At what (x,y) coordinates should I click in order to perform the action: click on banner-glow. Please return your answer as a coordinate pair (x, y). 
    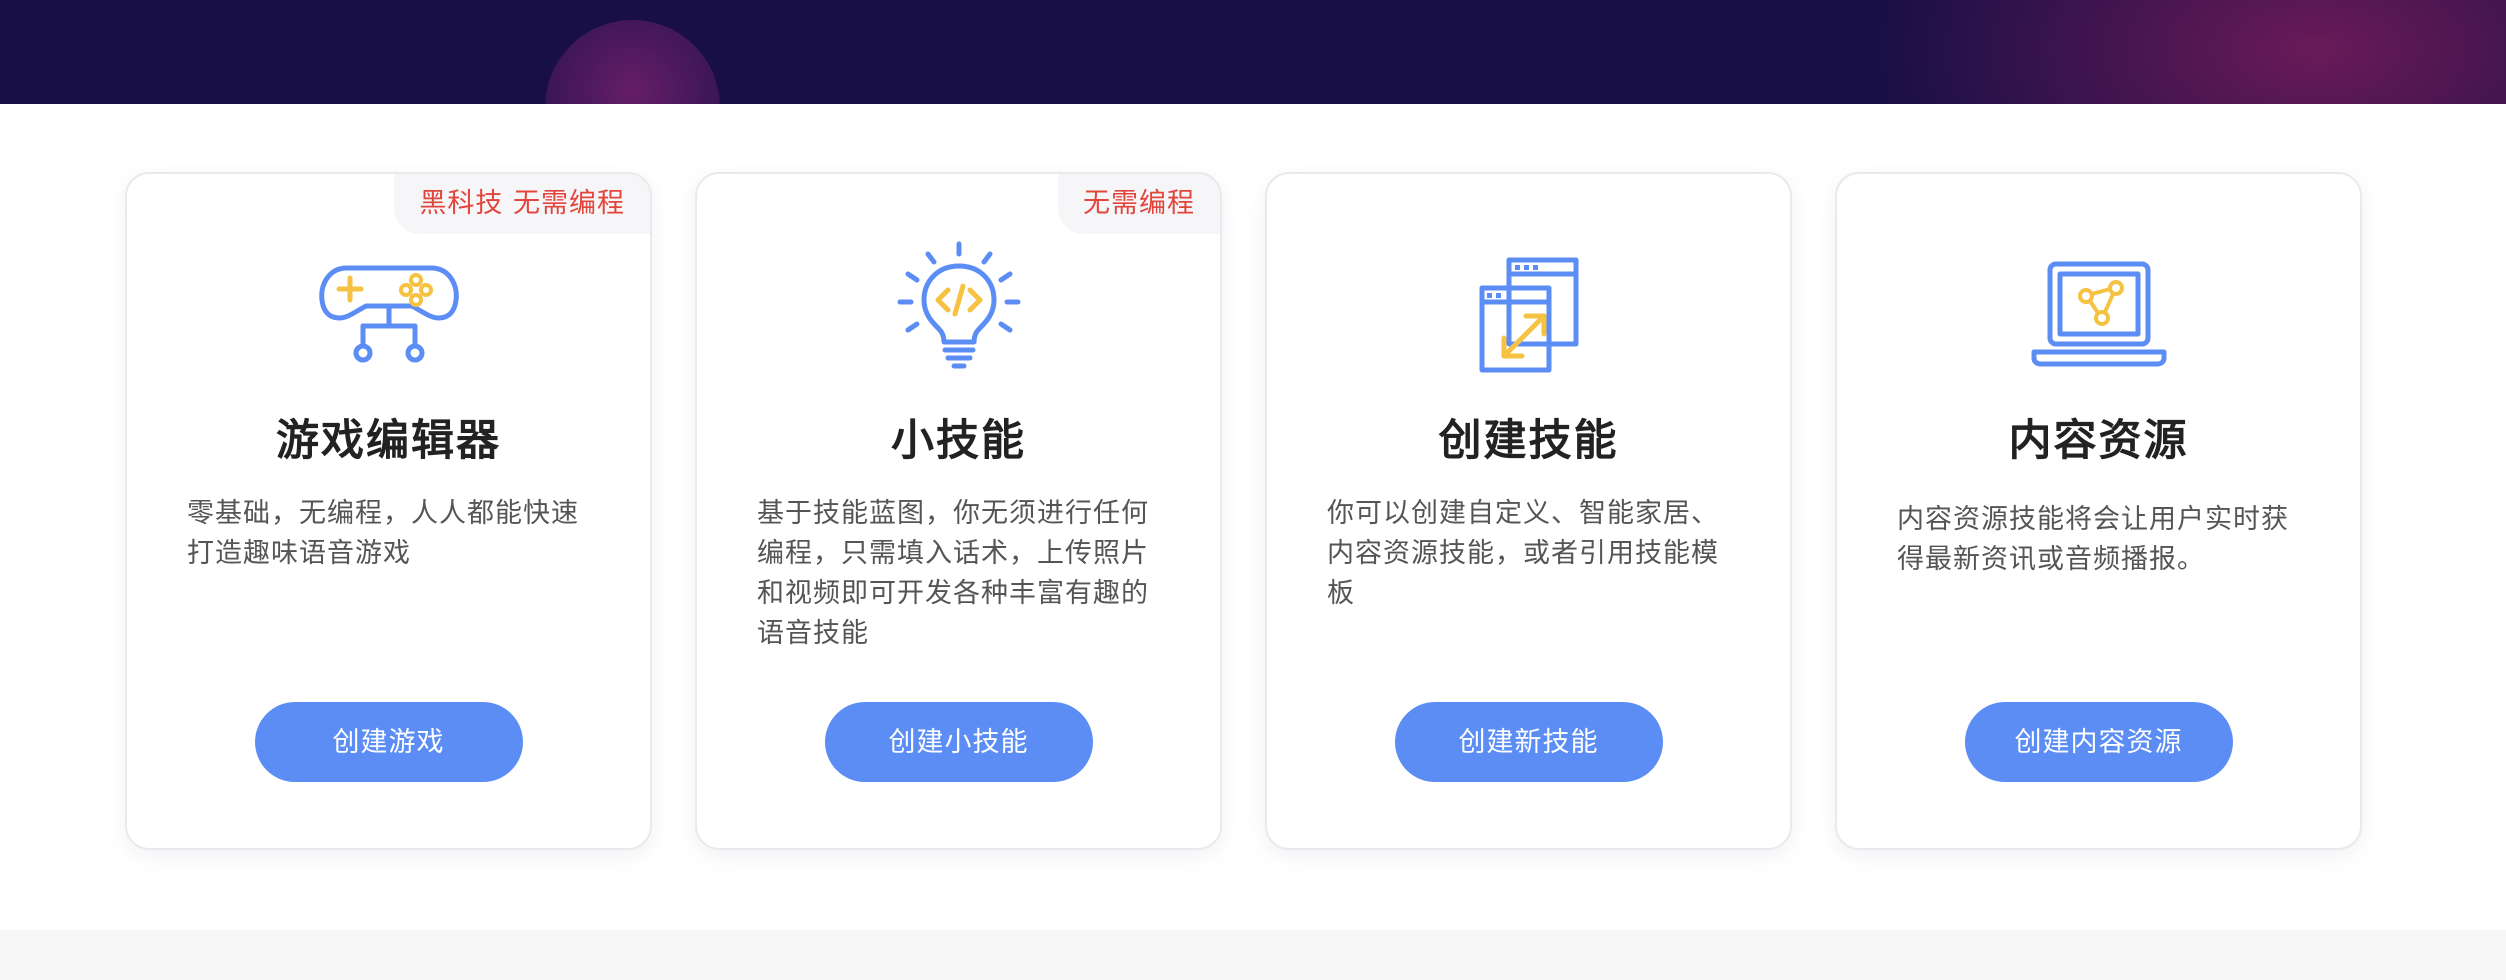
    Looking at the image, I should click on (2186, 52).